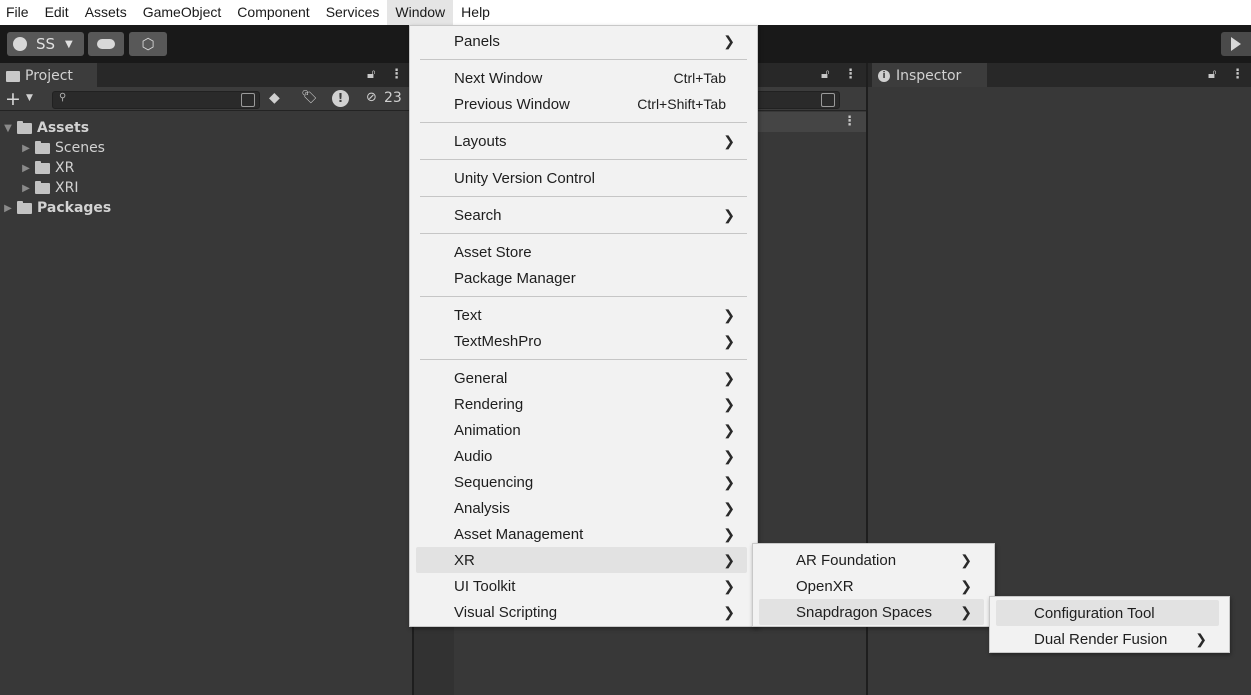 The height and width of the screenshot is (695, 1251). What do you see at coordinates (63, 97) in the screenshot?
I see `search-icon: ⚲` at bounding box center [63, 97].